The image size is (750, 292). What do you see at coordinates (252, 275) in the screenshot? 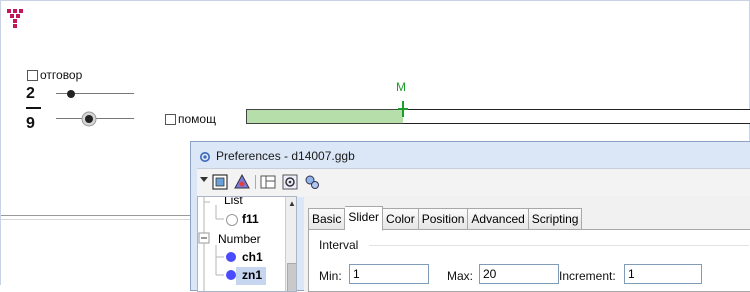
I see `tree-item-zn1: zn1` at bounding box center [252, 275].